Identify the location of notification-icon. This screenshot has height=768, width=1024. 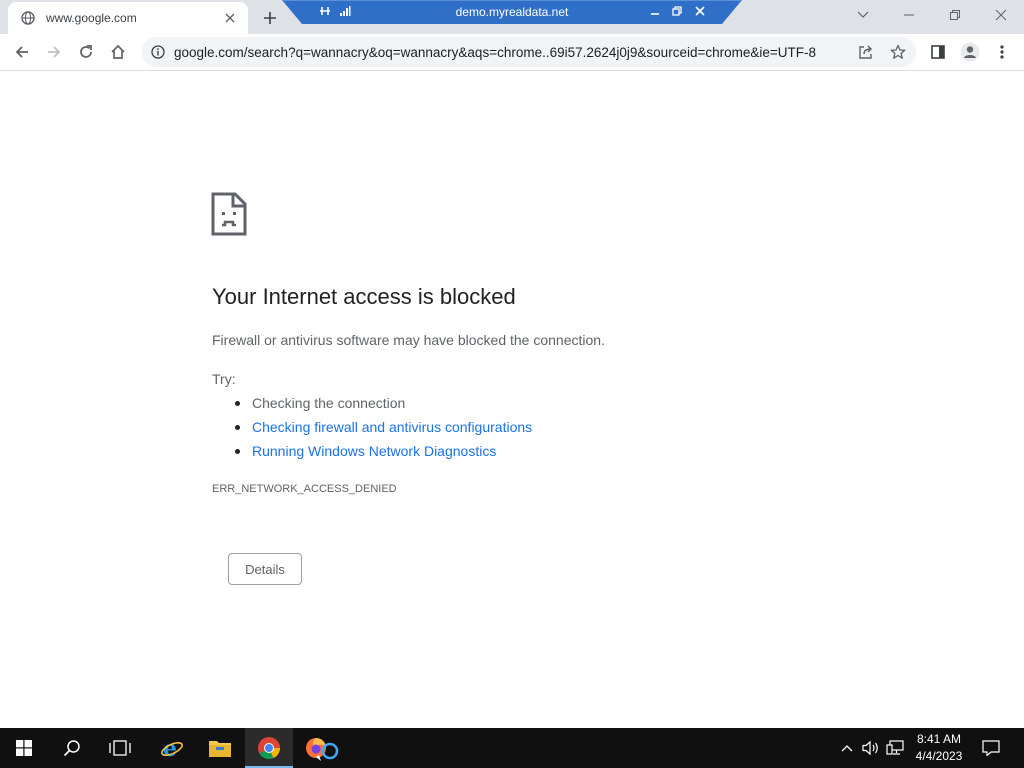
(991, 748).